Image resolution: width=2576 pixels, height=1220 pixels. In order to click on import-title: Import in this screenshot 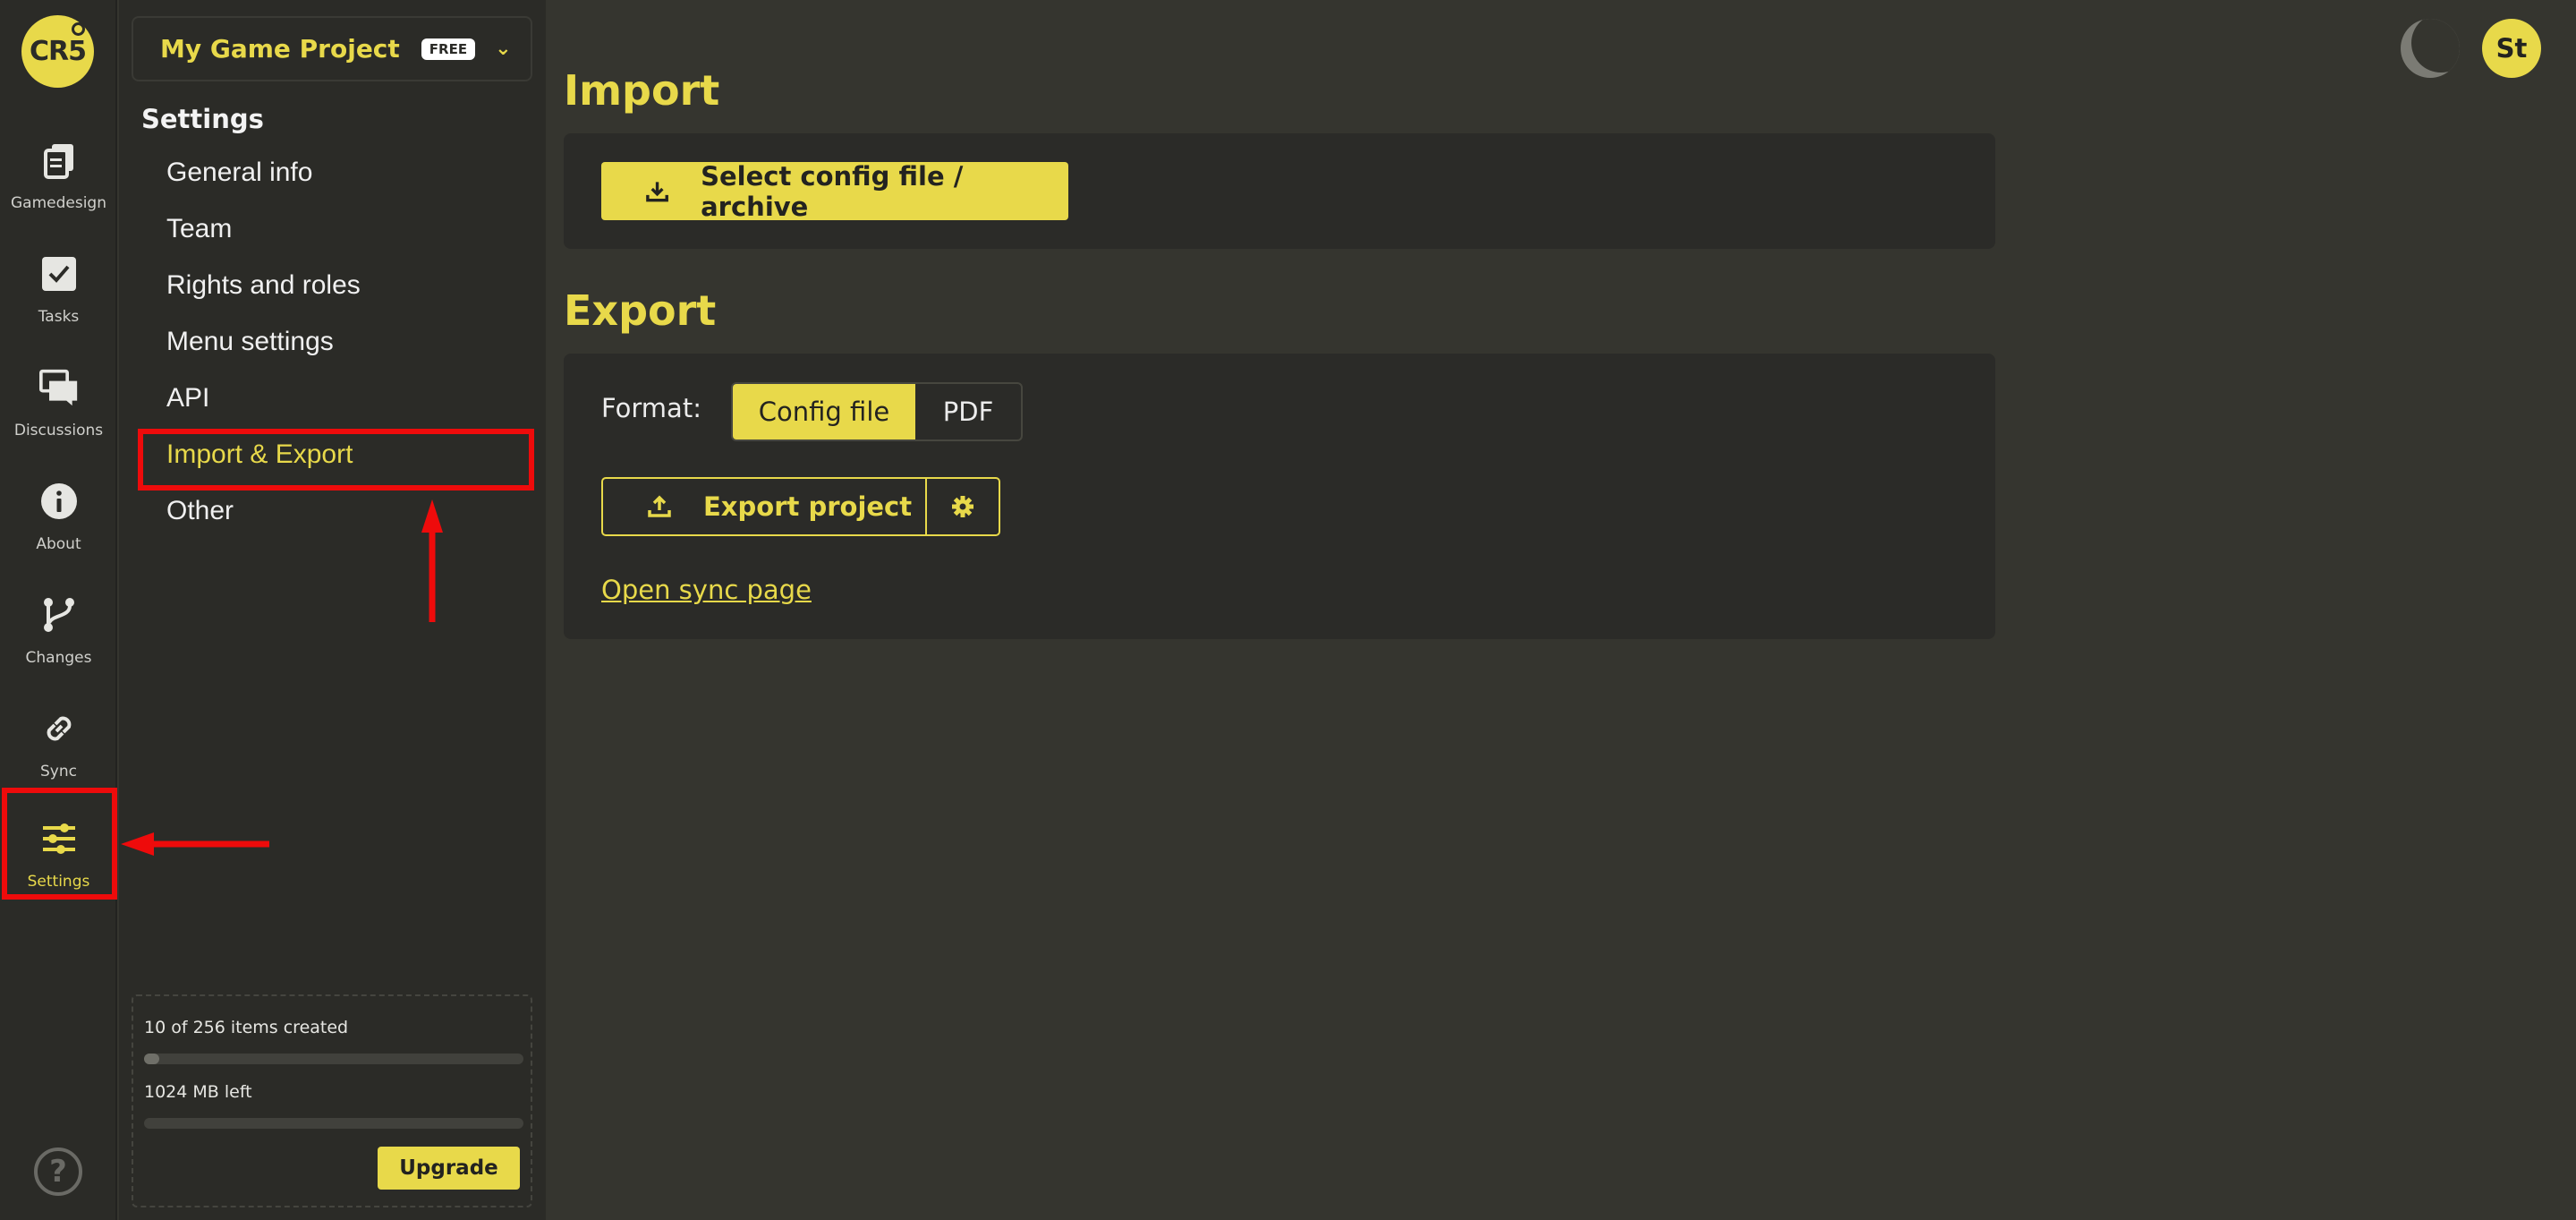, I will do `click(642, 91)`.